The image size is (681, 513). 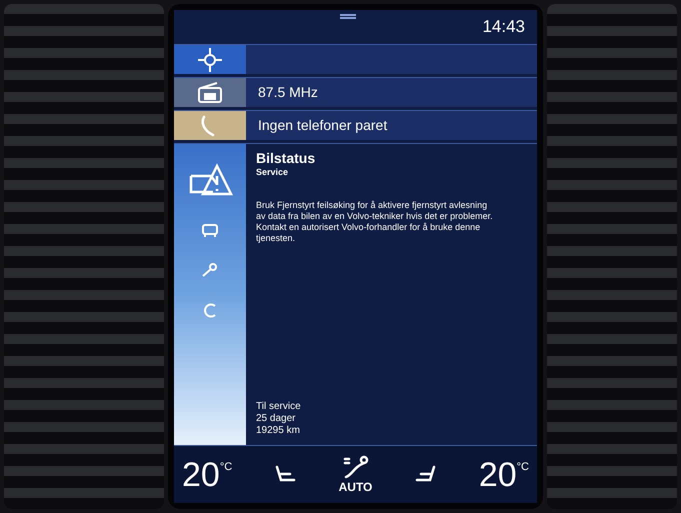 I want to click on compass-icon, so click(x=210, y=59).